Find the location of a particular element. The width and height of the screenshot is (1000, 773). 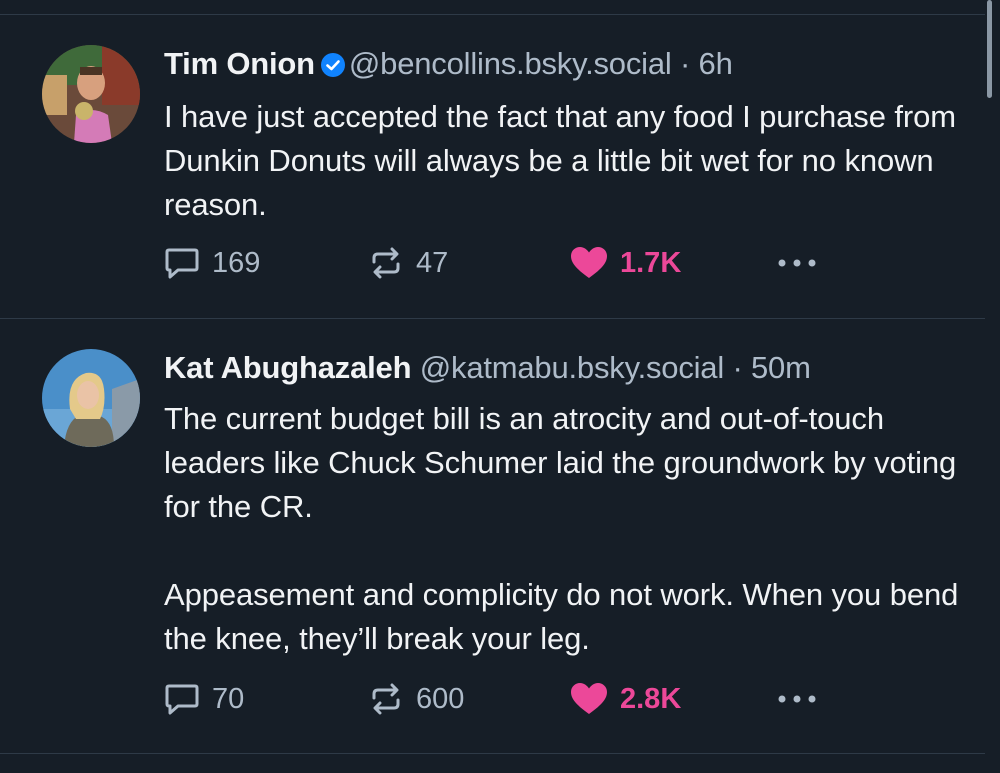

reply-button: 169 is located at coordinates (212, 263).